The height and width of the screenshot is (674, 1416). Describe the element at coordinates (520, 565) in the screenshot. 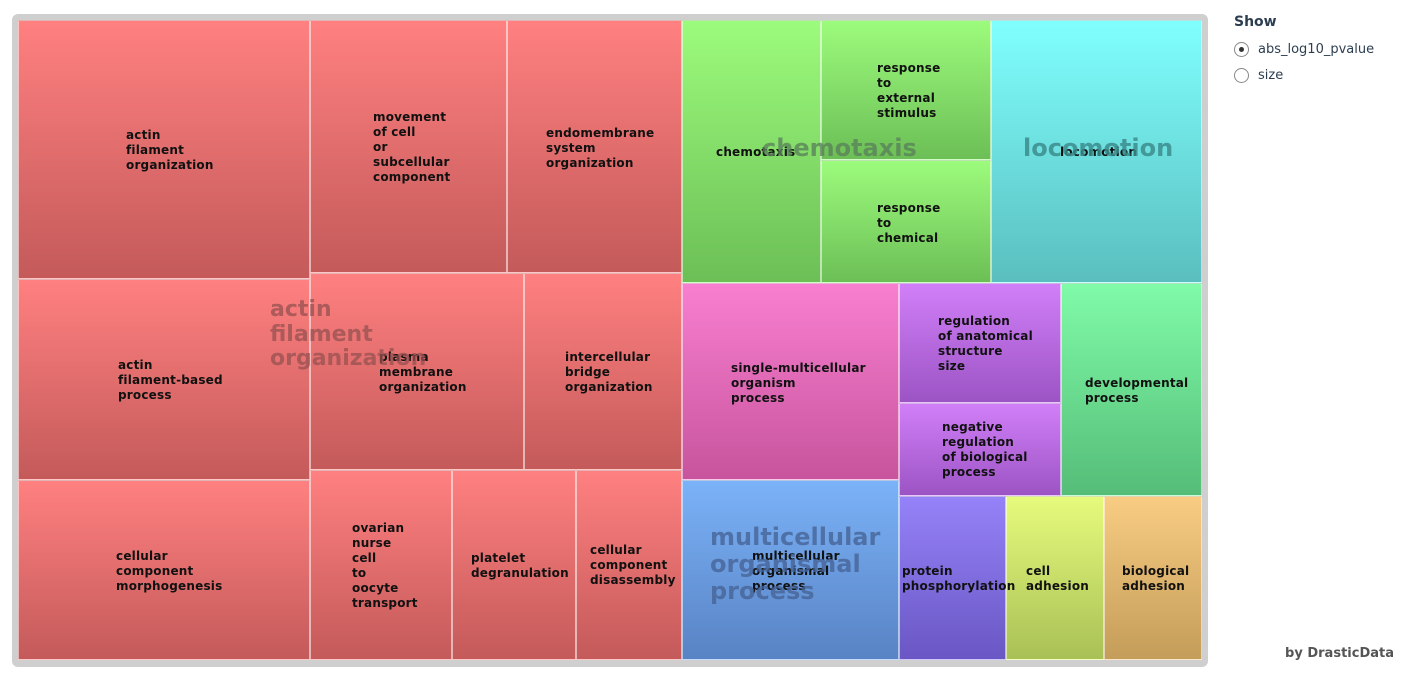

I see `tile-label-platelet-degranulation: platelet degranulation` at that location.